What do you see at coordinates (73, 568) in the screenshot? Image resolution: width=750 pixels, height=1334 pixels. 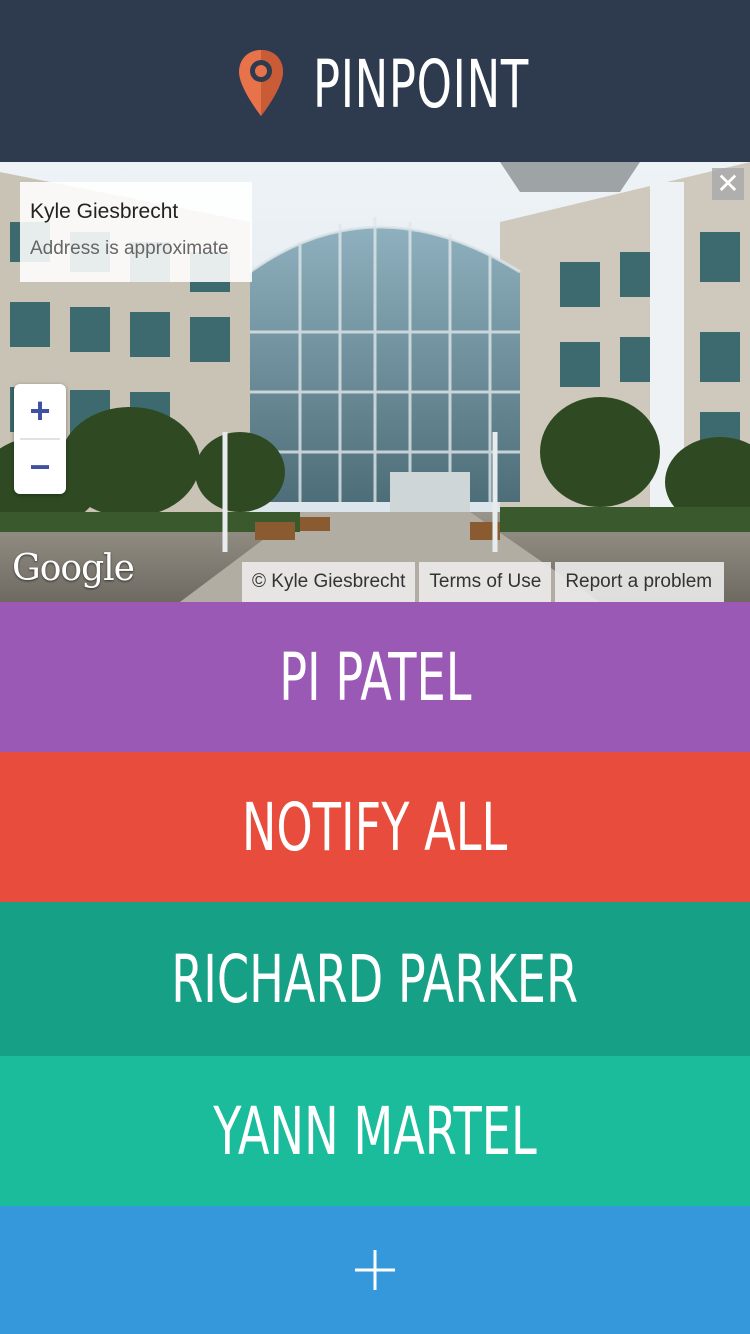 I see `google-logo: Google` at bounding box center [73, 568].